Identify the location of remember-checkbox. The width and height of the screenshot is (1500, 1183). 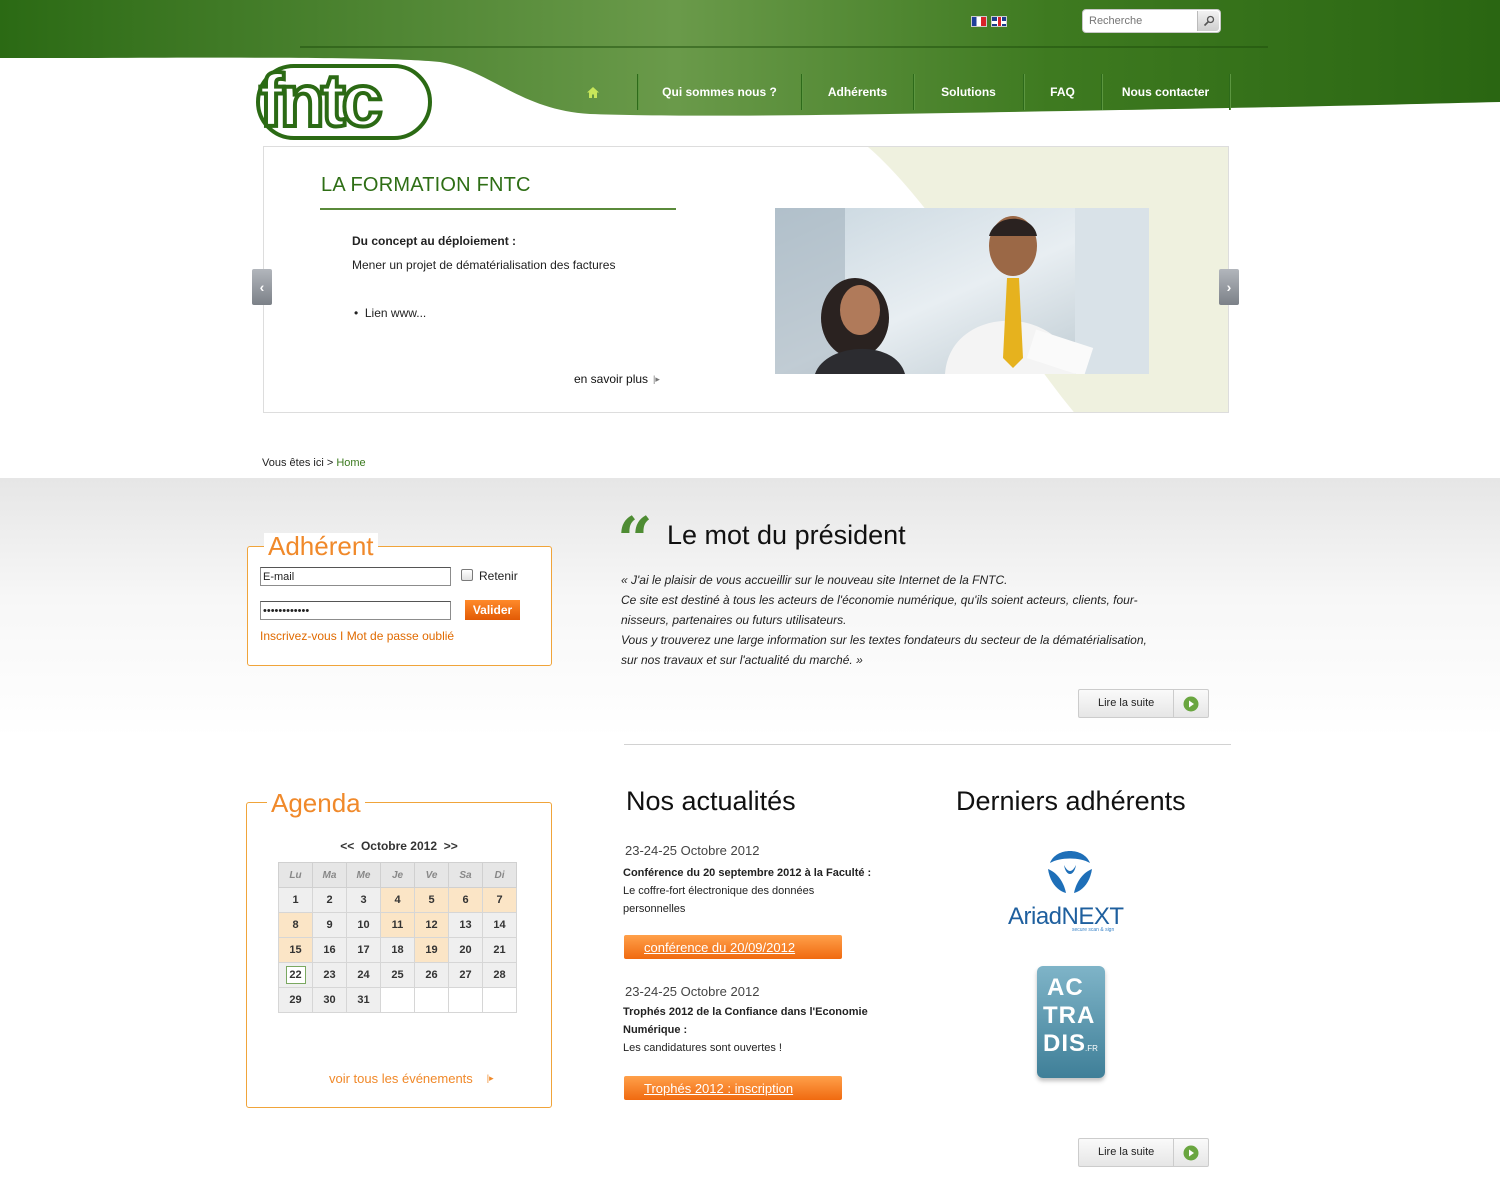
(467, 575).